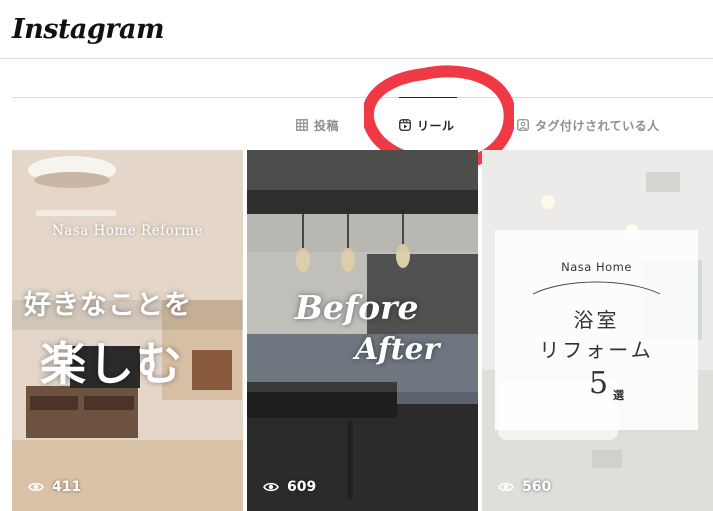  I want to click on tab-reels: リール, so click(427, 125).